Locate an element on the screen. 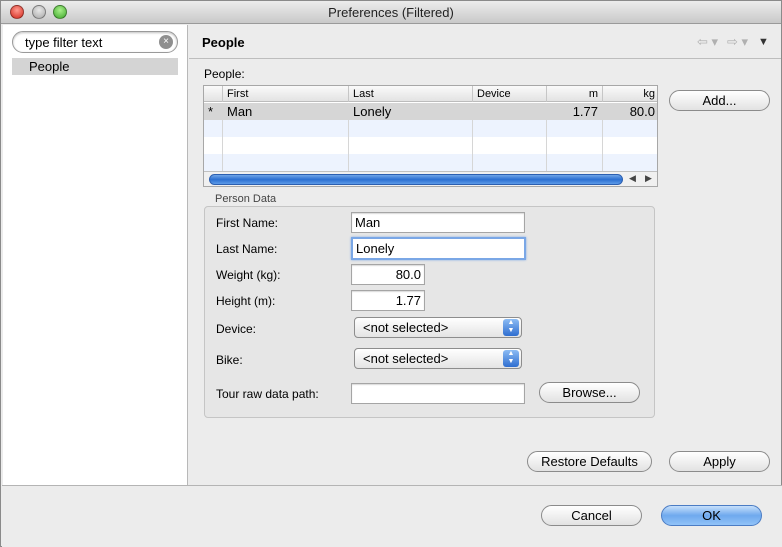  bike-label: Bike: is located at coordinates (229, 360).